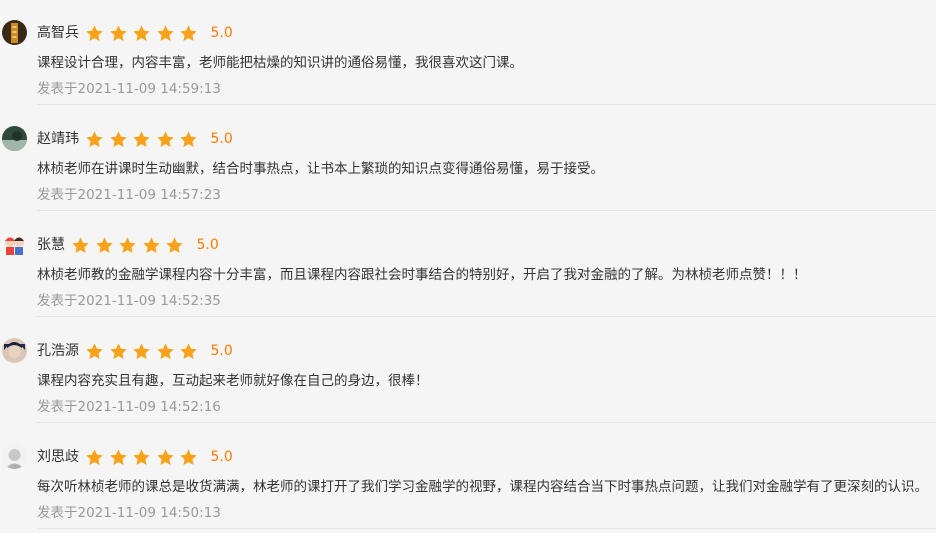  I want to click on reviewer-name: 张慧, so click(51, 245).